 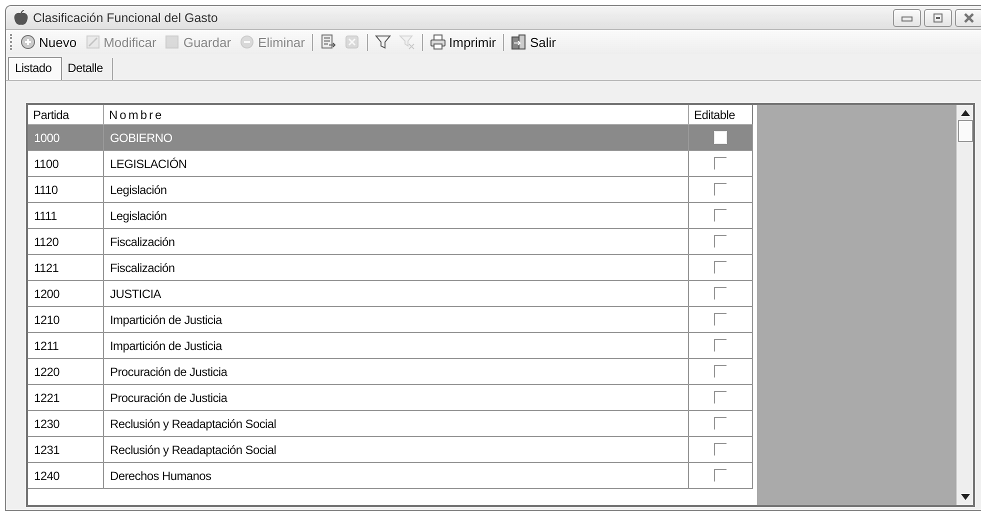 I want to click on table-row: 1220 Procuración de Justicia, so click(x=392, y=372).